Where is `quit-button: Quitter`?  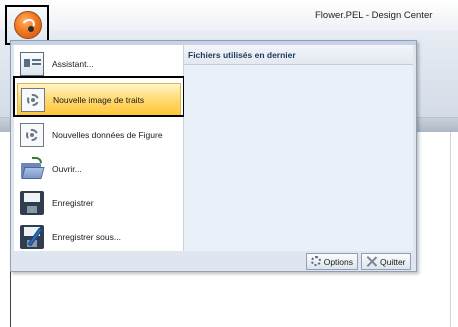
quit-button: Quitter is located at coordinates (386, 261).